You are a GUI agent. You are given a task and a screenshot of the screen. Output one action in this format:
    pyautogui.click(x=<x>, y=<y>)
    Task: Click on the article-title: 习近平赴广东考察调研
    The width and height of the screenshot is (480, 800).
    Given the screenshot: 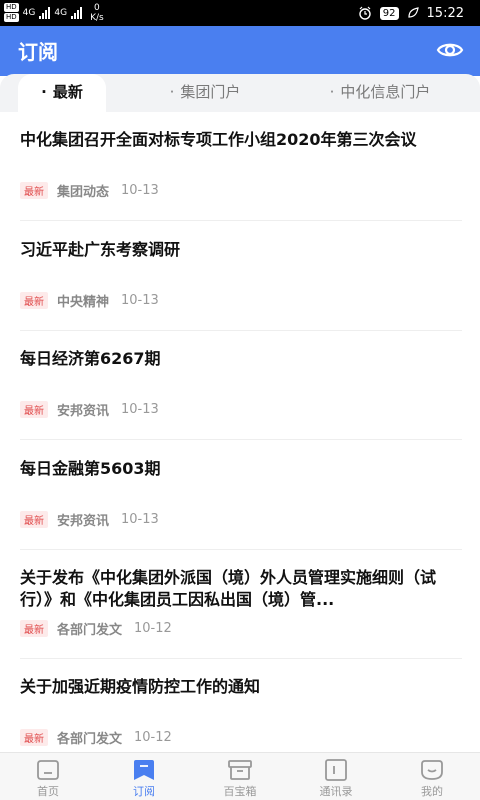 What is the action you would take?
    pyautogui.click(x=100, y=249)
    